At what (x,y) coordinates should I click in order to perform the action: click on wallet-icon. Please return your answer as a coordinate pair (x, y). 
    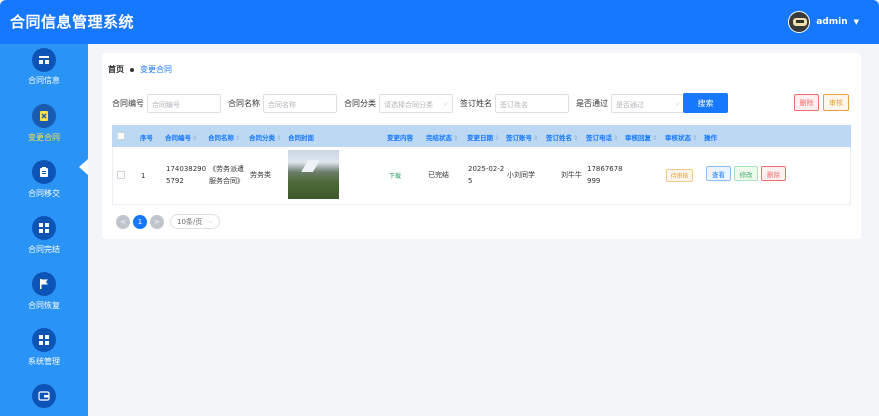
    Looking at the image, I should click on (44, 396).